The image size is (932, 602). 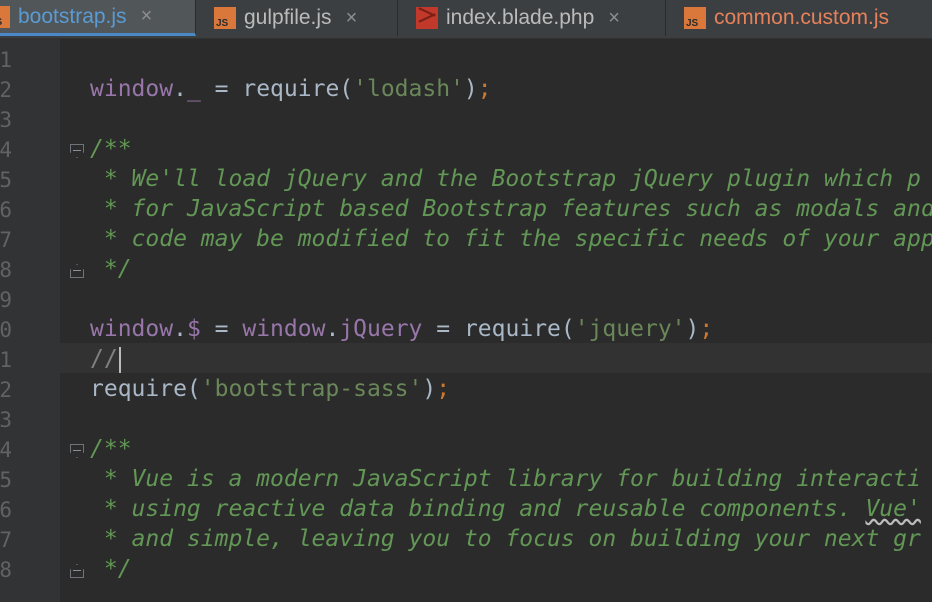 I want to click on line-number: 1, so click(x=6, y=60).